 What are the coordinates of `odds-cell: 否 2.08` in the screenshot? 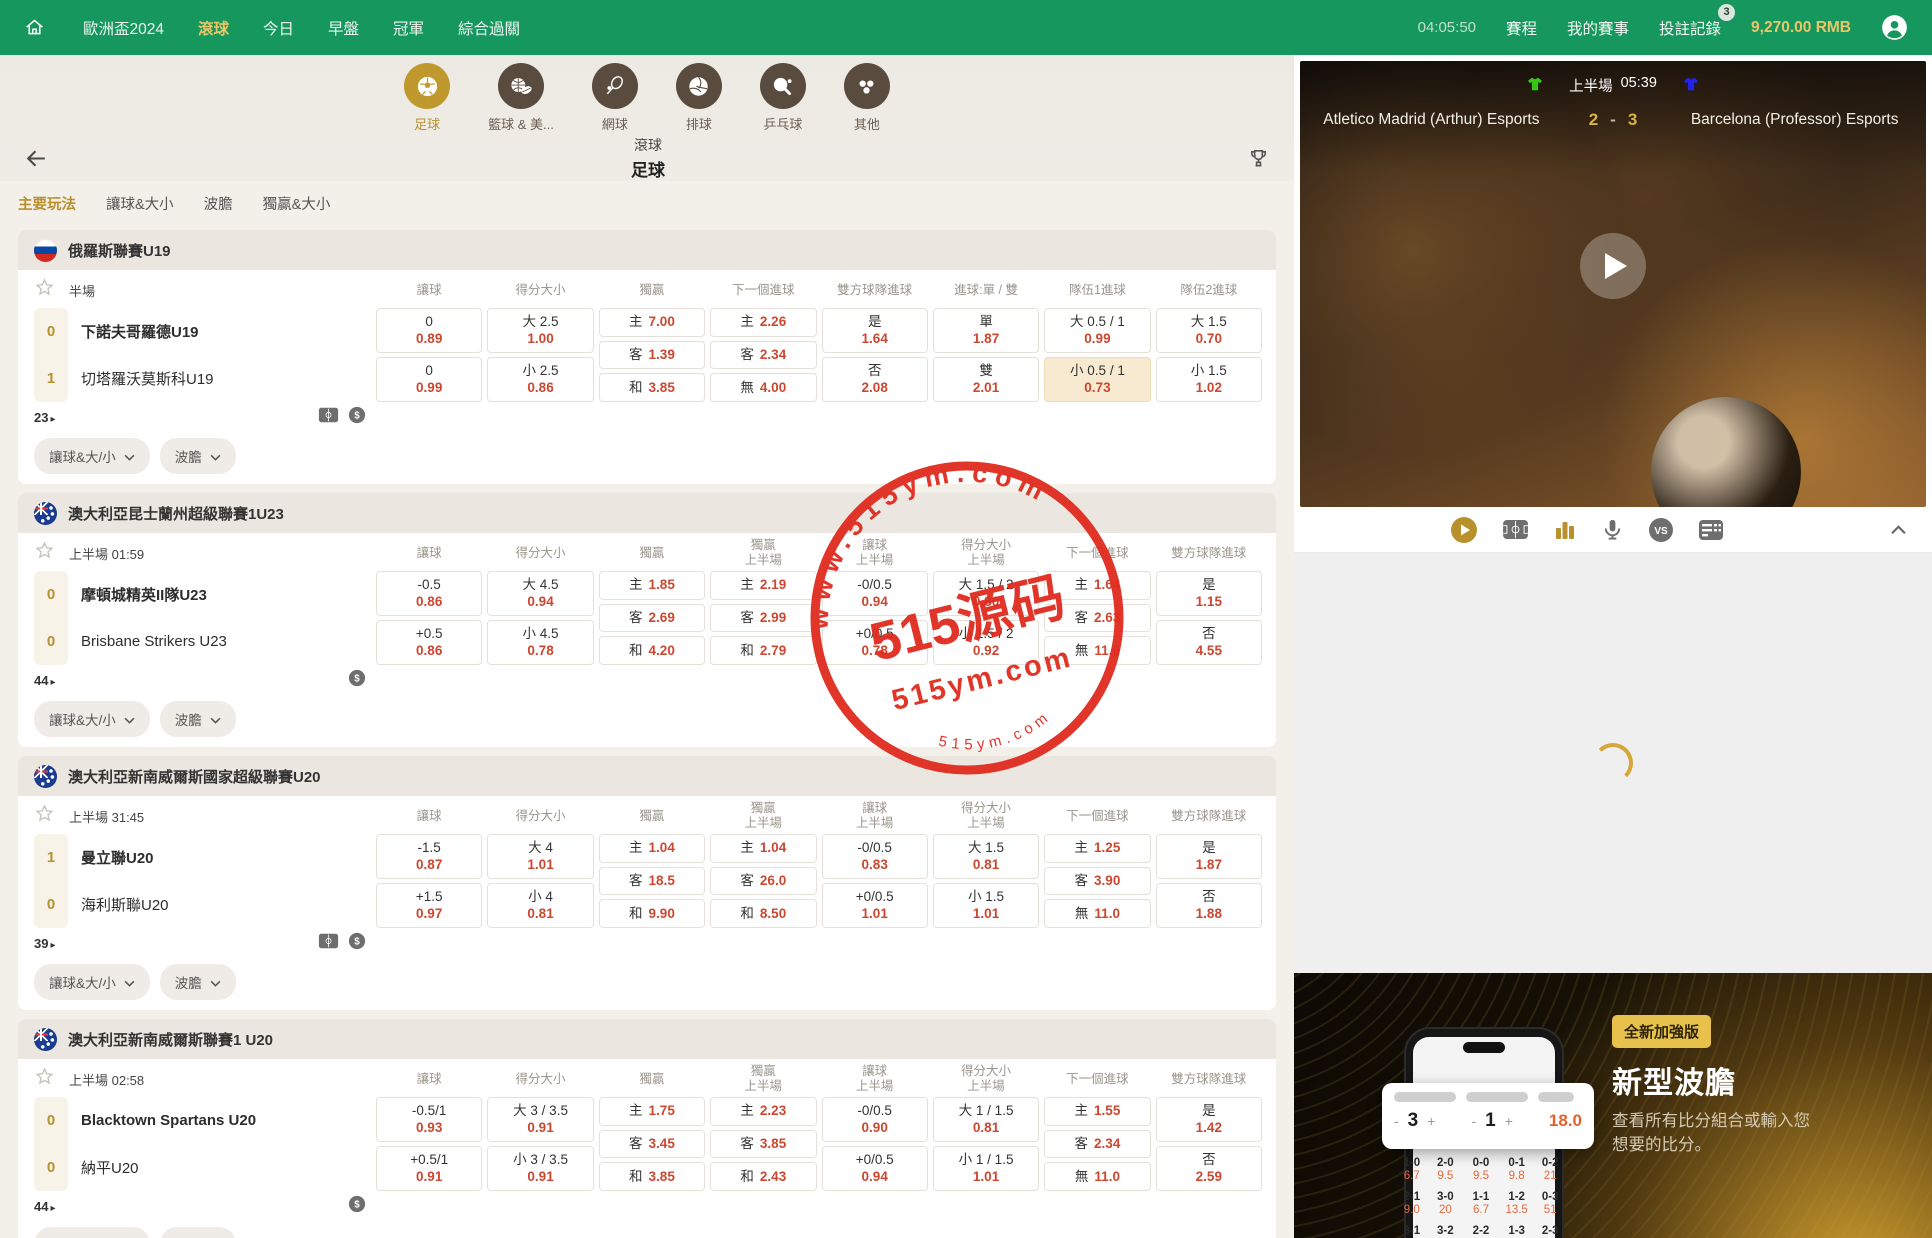 It's located at (874, 379).